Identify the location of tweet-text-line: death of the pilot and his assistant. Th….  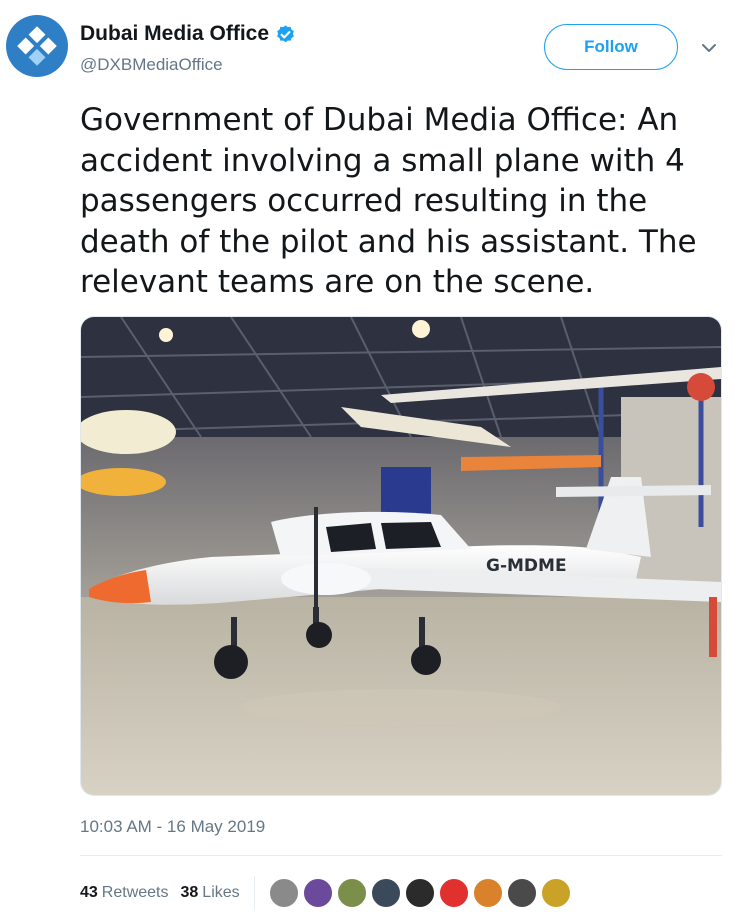
(388, 241).